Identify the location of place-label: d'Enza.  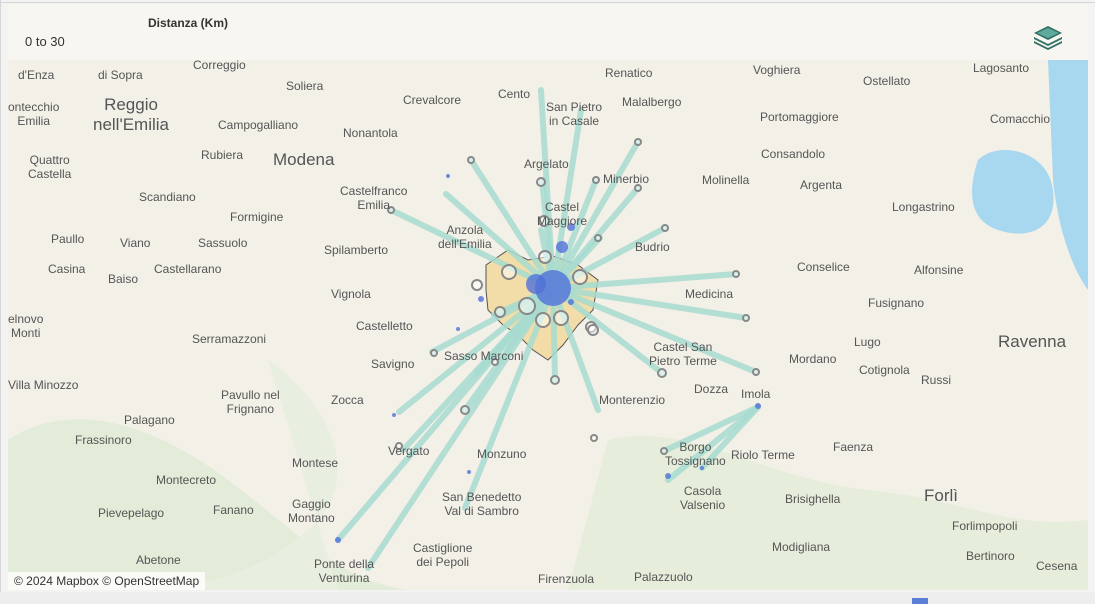
(36, 75).